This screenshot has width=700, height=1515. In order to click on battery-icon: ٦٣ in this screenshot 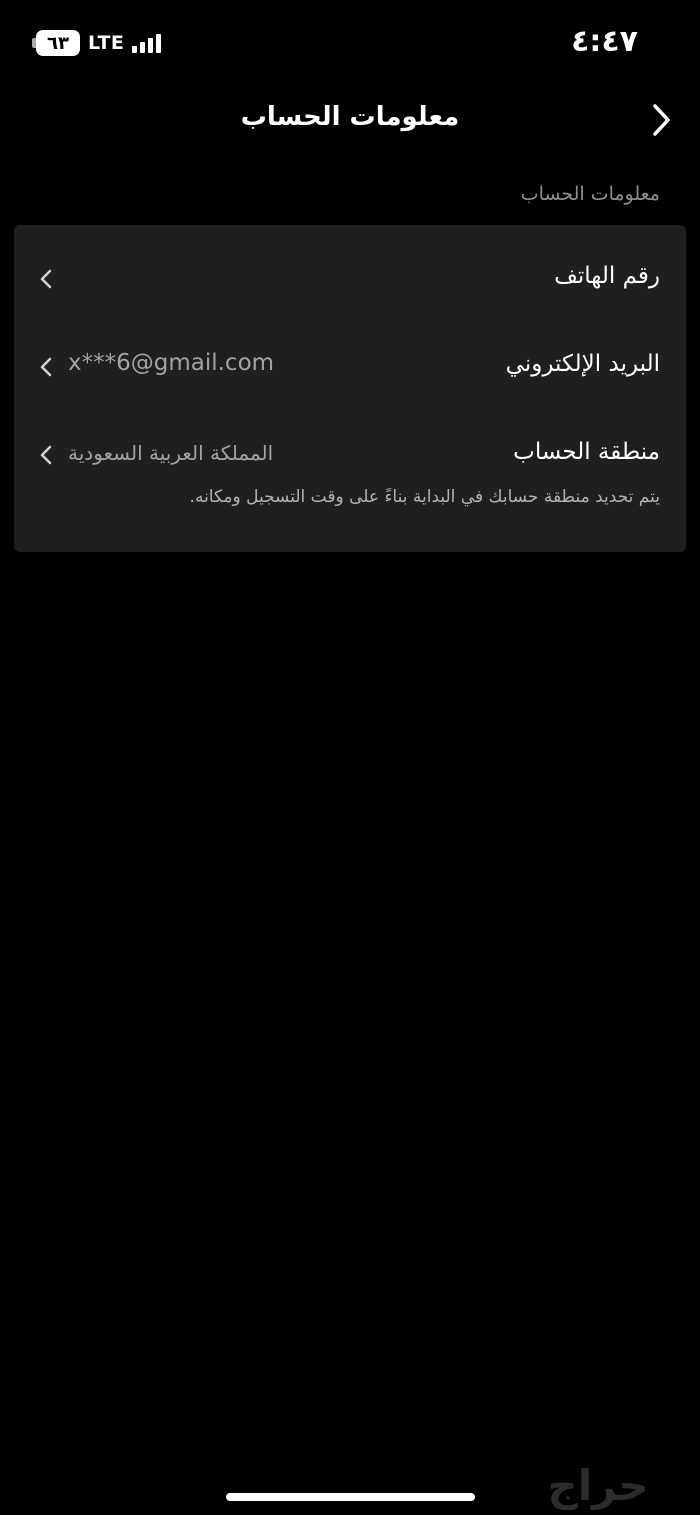, I will do `click(56, 43)`.